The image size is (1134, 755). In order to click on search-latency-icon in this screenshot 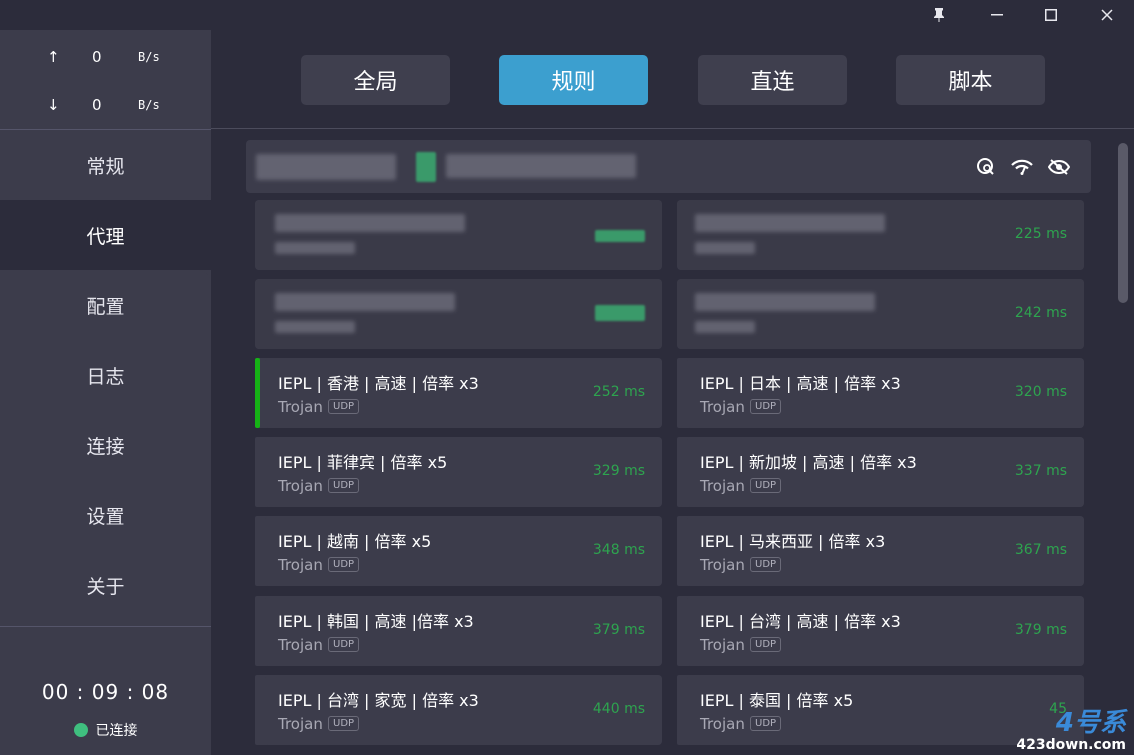, I will do `click(986, 167)`.